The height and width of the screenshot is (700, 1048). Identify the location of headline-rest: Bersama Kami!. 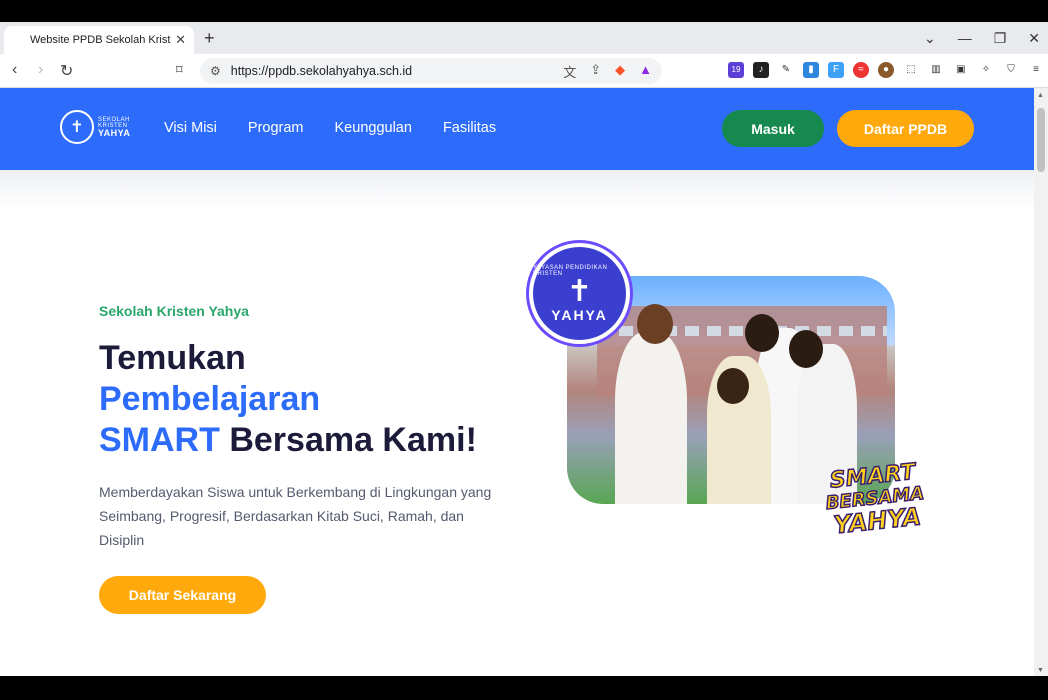
(348, 440).